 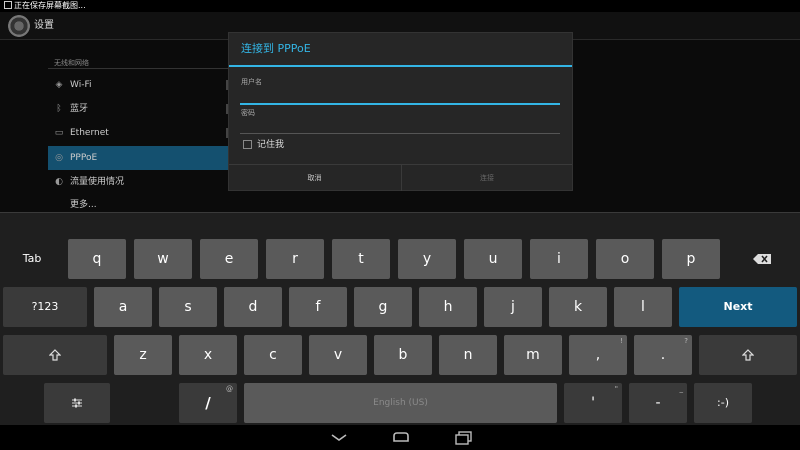 What do you see at coordinates (361, 259) in the screenshot?
I see `key-t: t` at bounding box center [361, 259].